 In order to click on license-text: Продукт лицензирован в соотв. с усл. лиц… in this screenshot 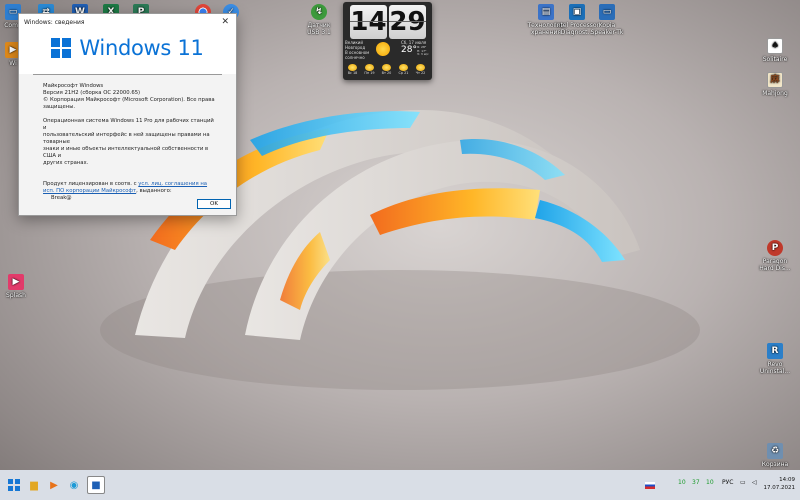, I will do `click(129, 184)`.